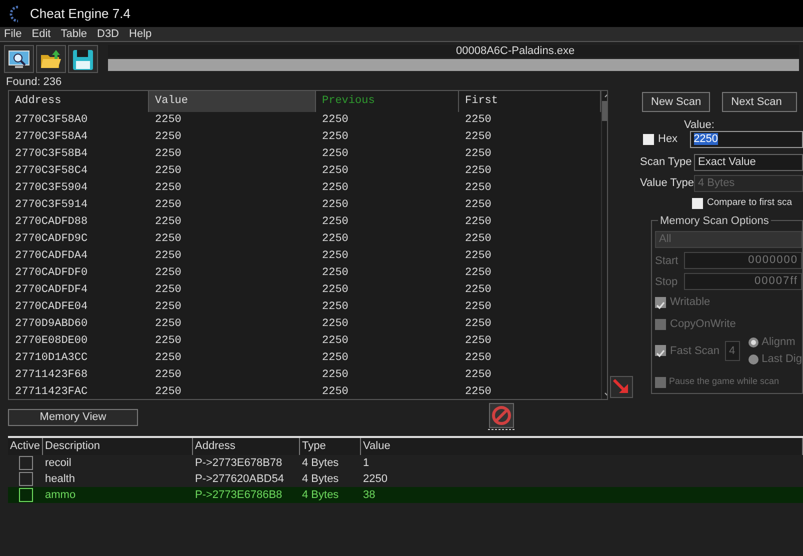  I want to click on table-cell-text: 1, so click(366, 463).